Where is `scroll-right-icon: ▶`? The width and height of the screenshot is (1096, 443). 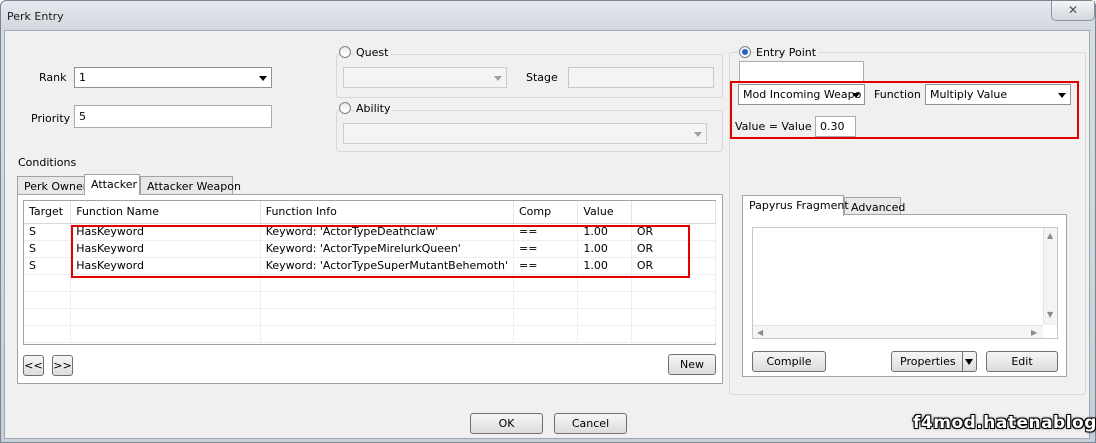
scroll-right-icon: ▶ is located at coordinates (1034, 332).